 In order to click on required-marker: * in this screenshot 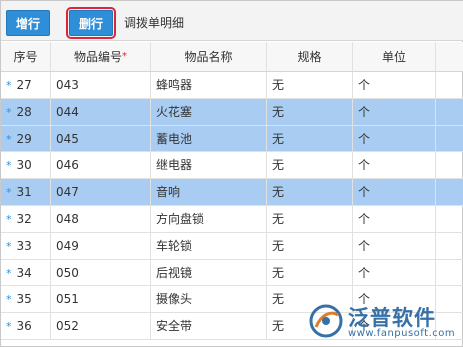, I will do `click(124, 56)`.